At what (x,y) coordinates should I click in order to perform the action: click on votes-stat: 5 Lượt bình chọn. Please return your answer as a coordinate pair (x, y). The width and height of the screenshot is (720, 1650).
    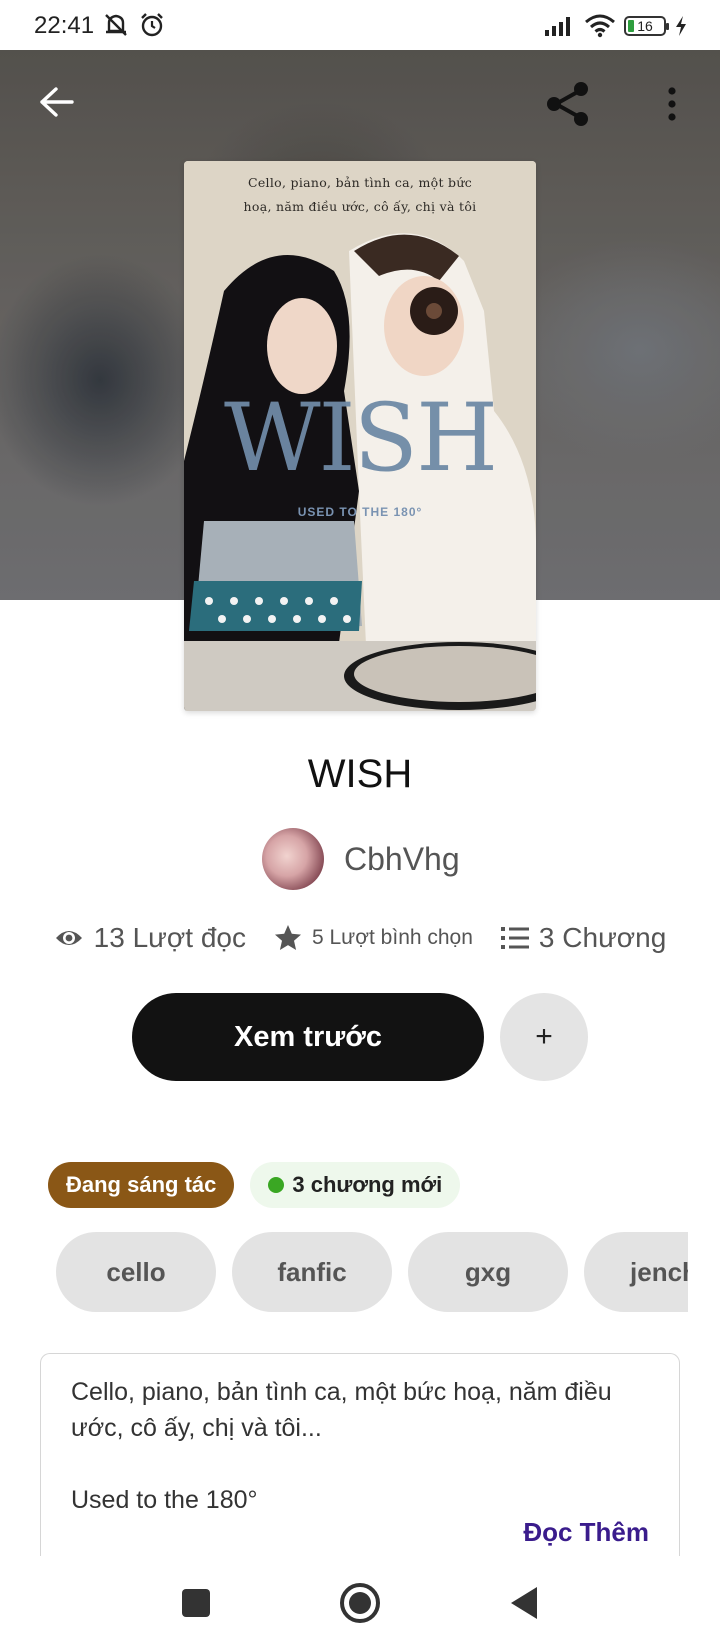
    Looking at the image, I should click on (373, 938).